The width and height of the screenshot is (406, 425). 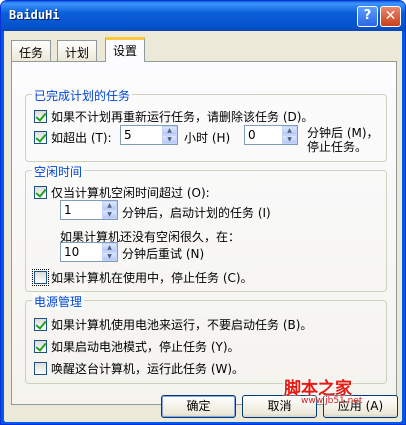 I want to click on tab-settings: 设置, so click(x=125, y=49).